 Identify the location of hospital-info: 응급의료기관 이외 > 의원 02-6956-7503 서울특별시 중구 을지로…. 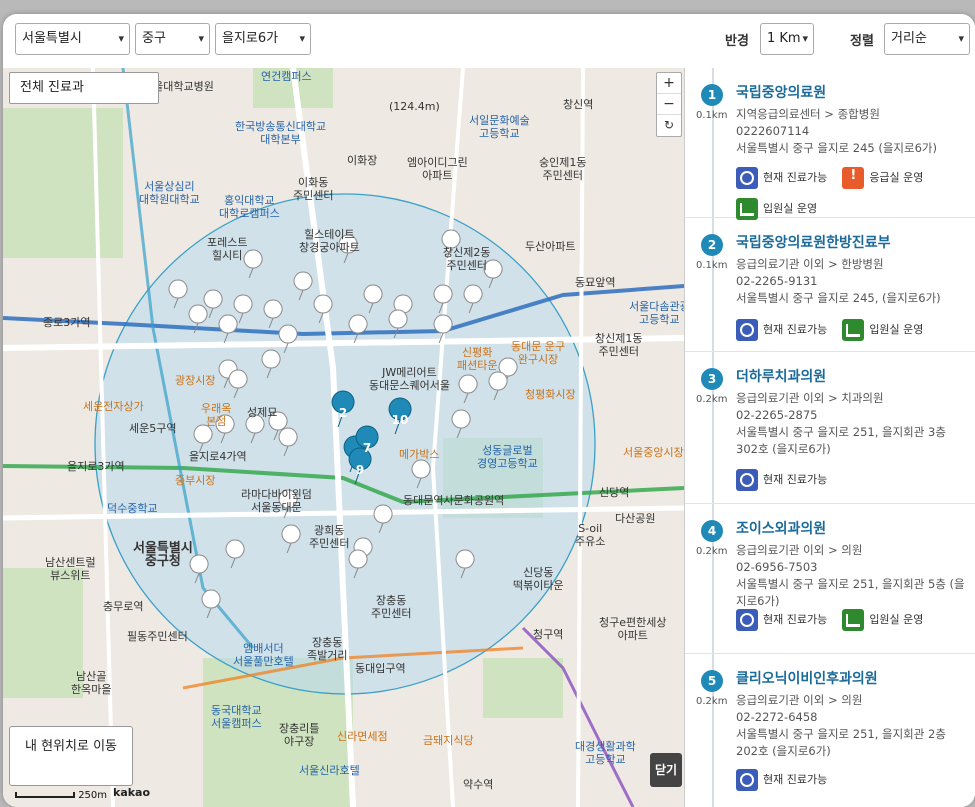
(852, 576).